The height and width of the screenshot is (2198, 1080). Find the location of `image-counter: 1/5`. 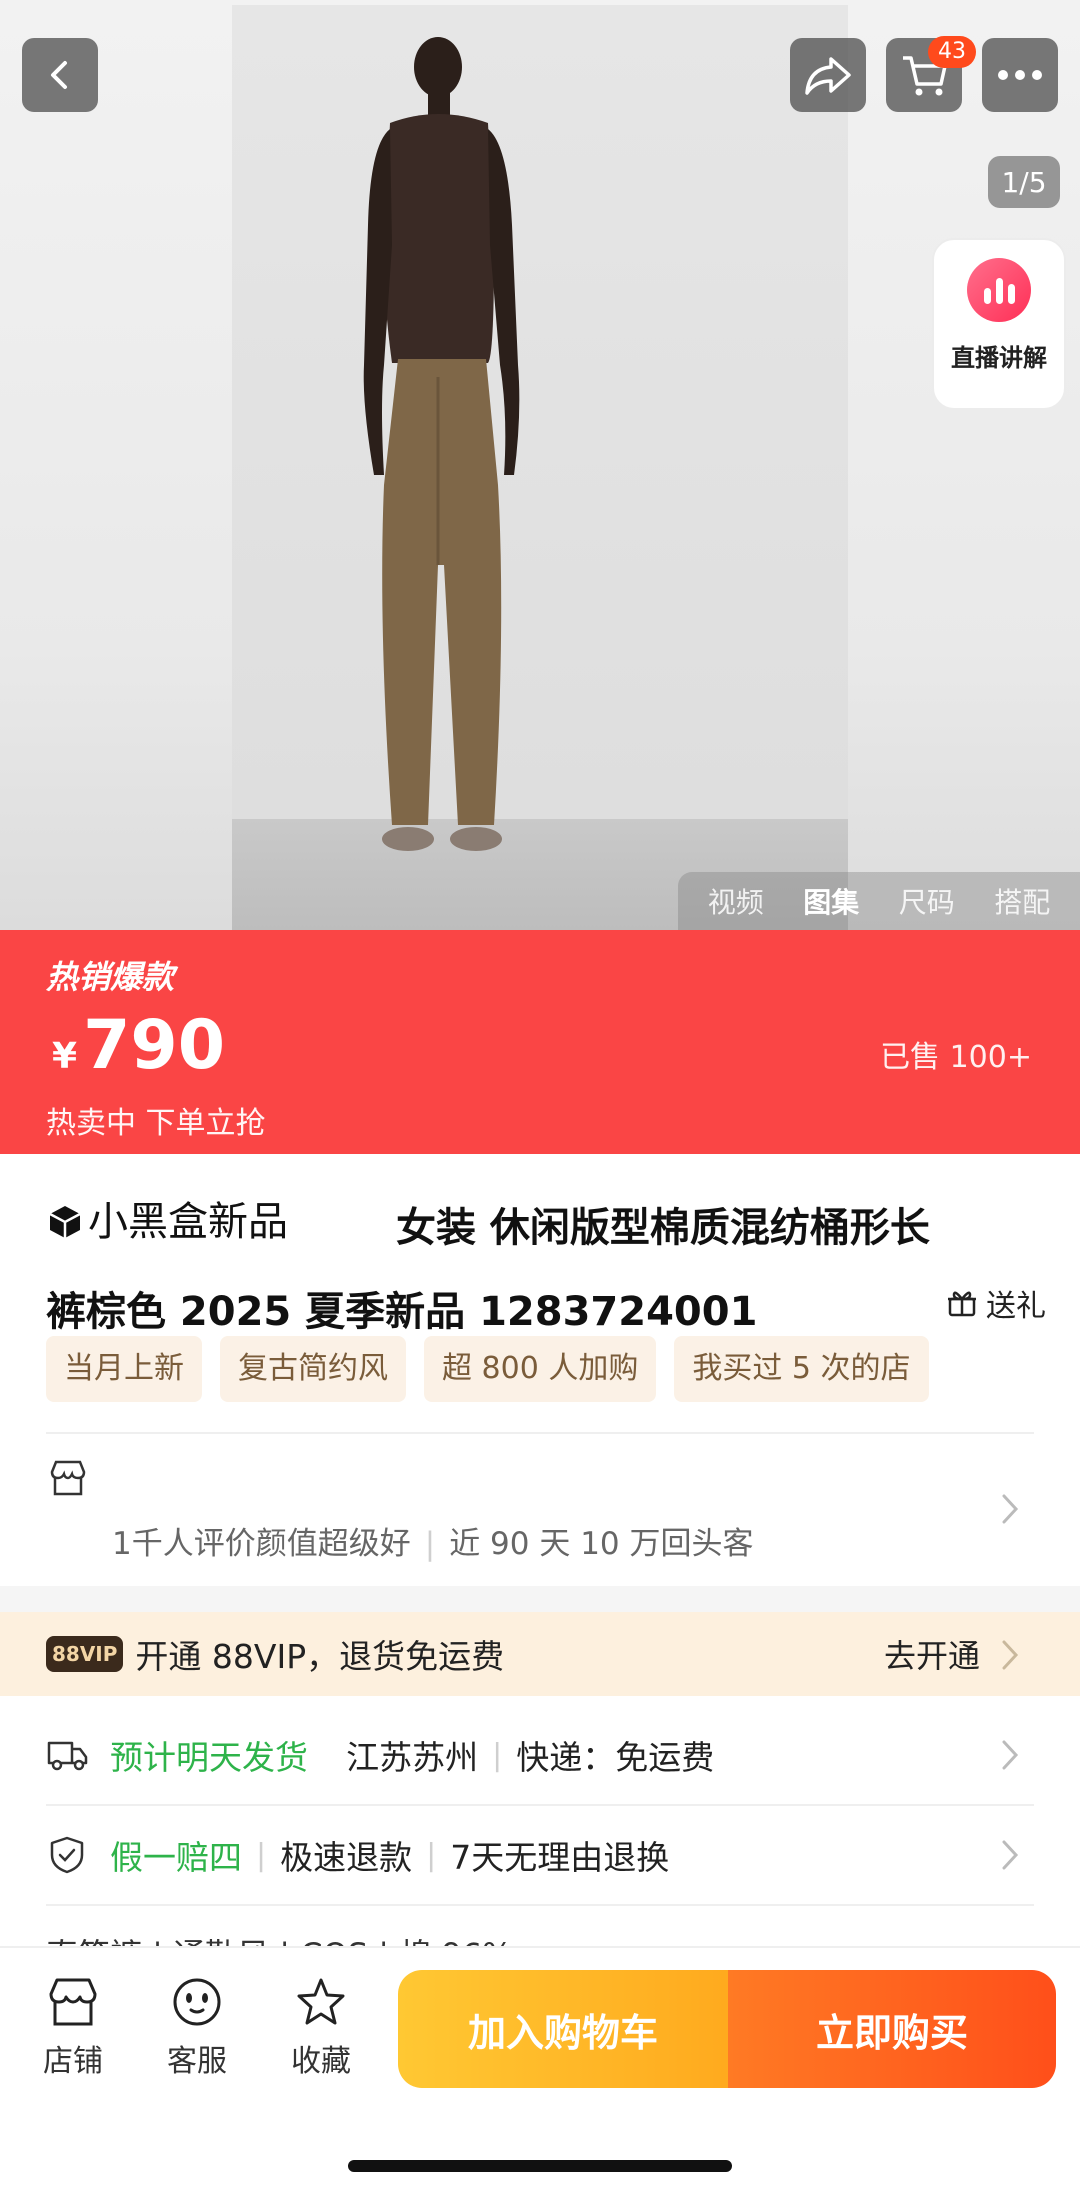

image-counter: 1/5 is located at coordinates (1024, 182).